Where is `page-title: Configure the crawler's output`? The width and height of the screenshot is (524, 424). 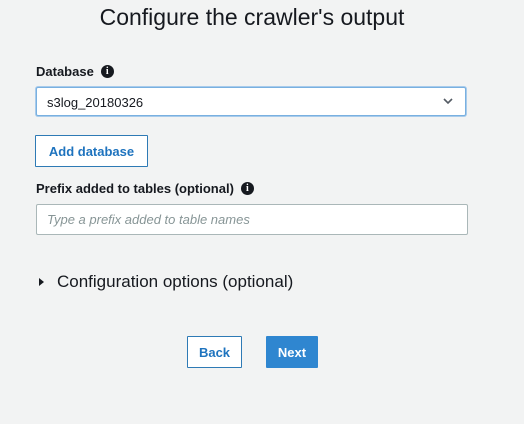 page-title: Configure the crawler's output is located at coordinates (252, 17).